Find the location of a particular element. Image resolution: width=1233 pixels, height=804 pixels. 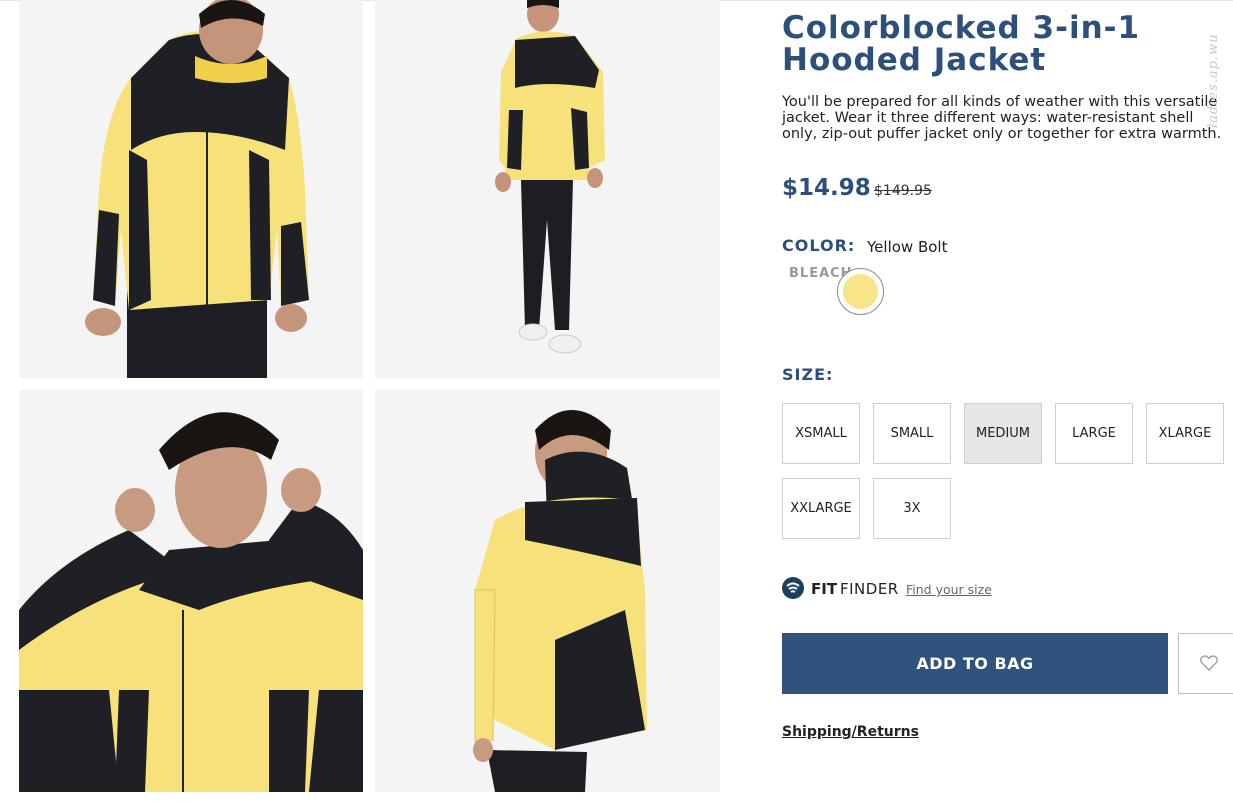

jacket-photo-back is located at coordinates (547, 591).